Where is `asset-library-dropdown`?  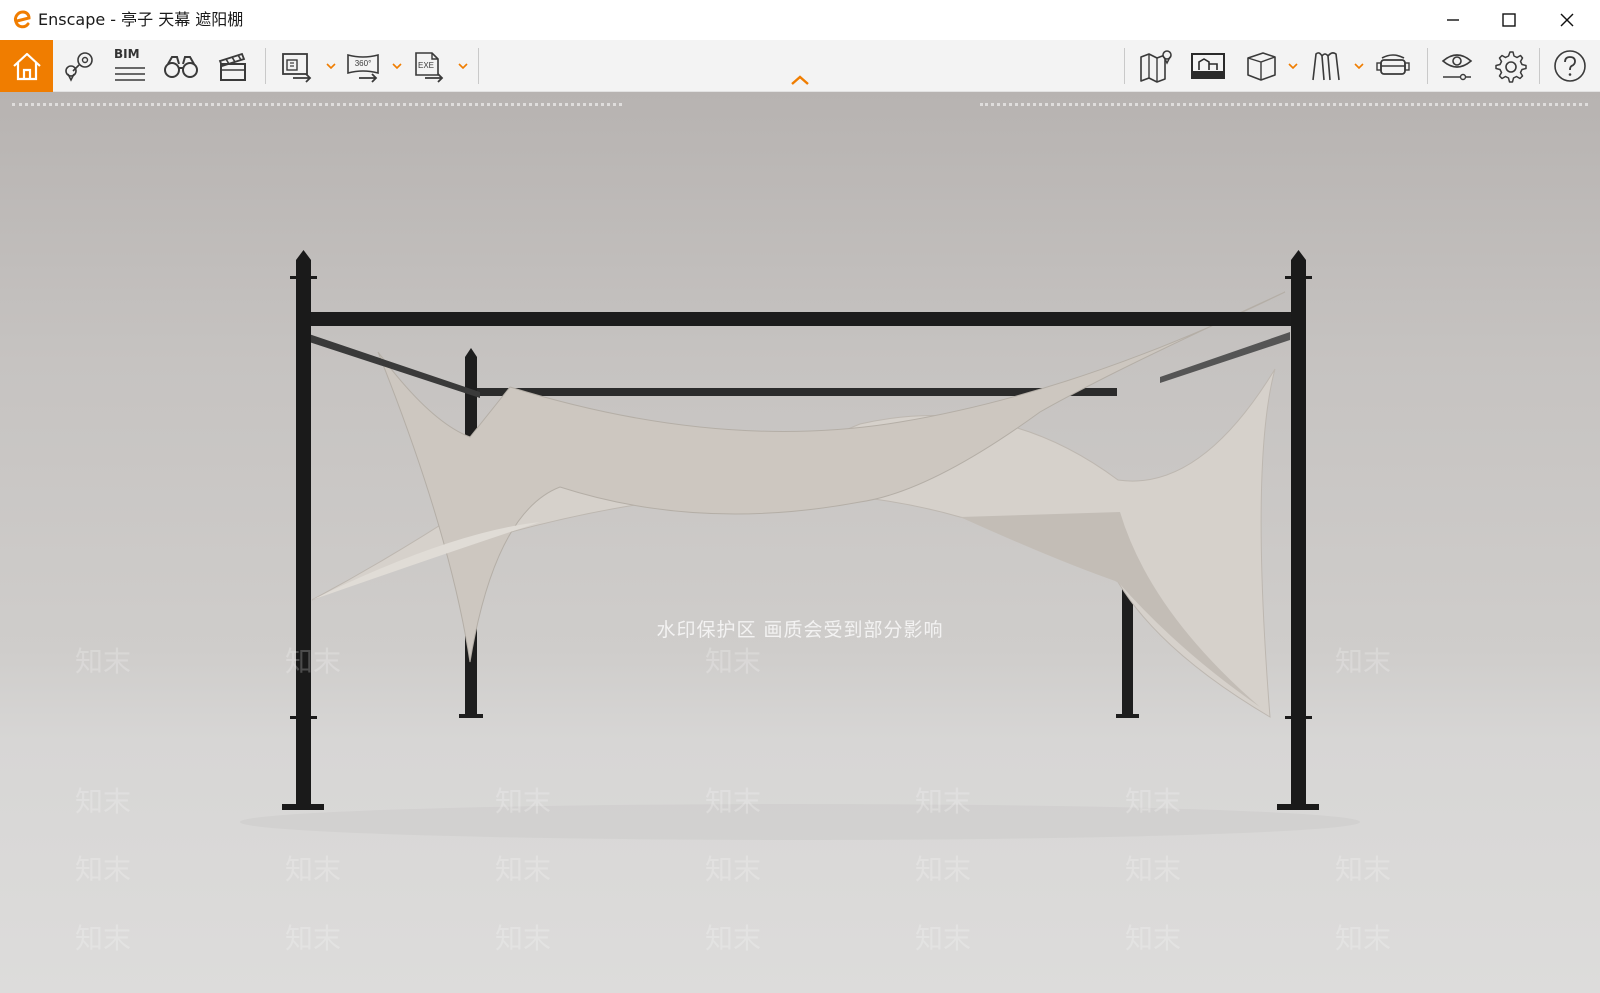 asset-library-dropdown is located at coordinates (1293, 66).